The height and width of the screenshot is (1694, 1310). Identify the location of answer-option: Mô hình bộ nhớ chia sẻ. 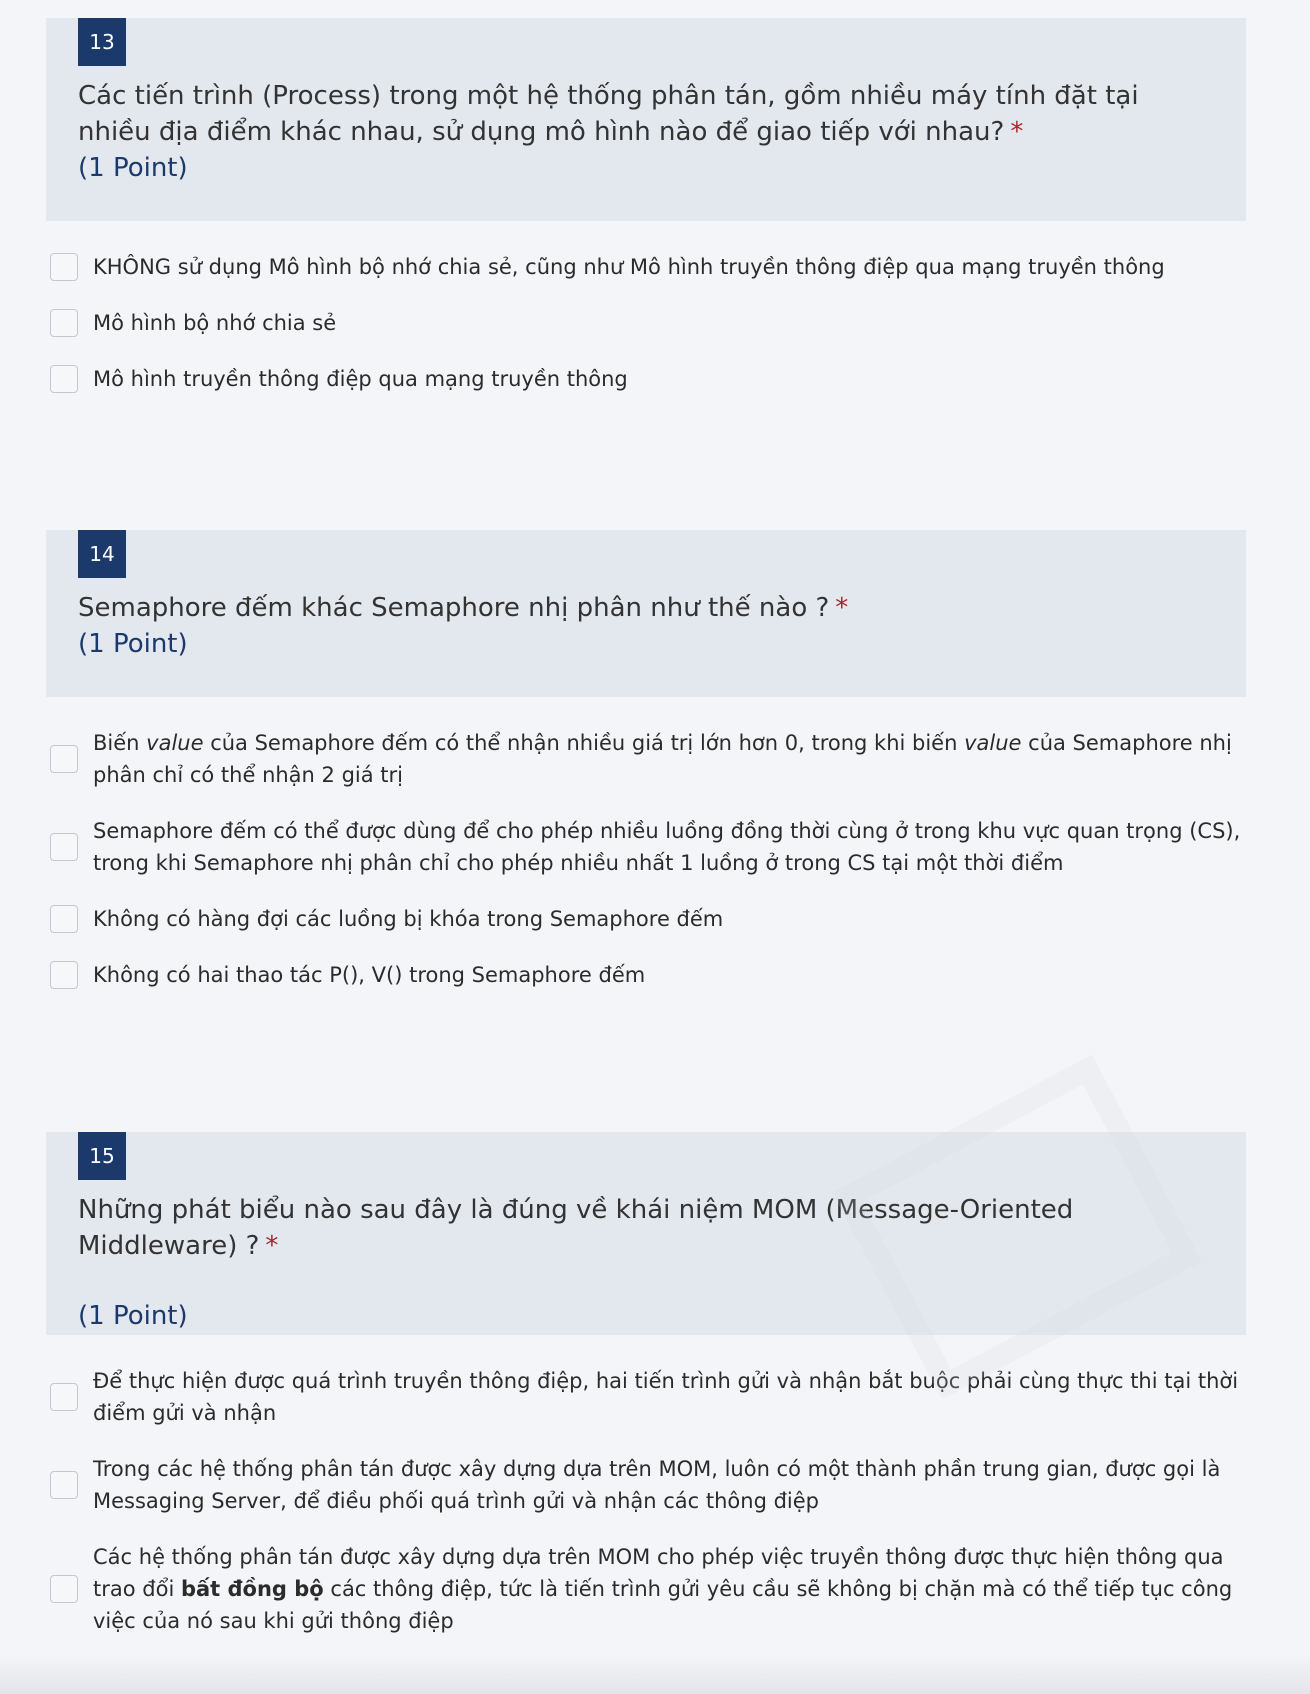
(646, 323).